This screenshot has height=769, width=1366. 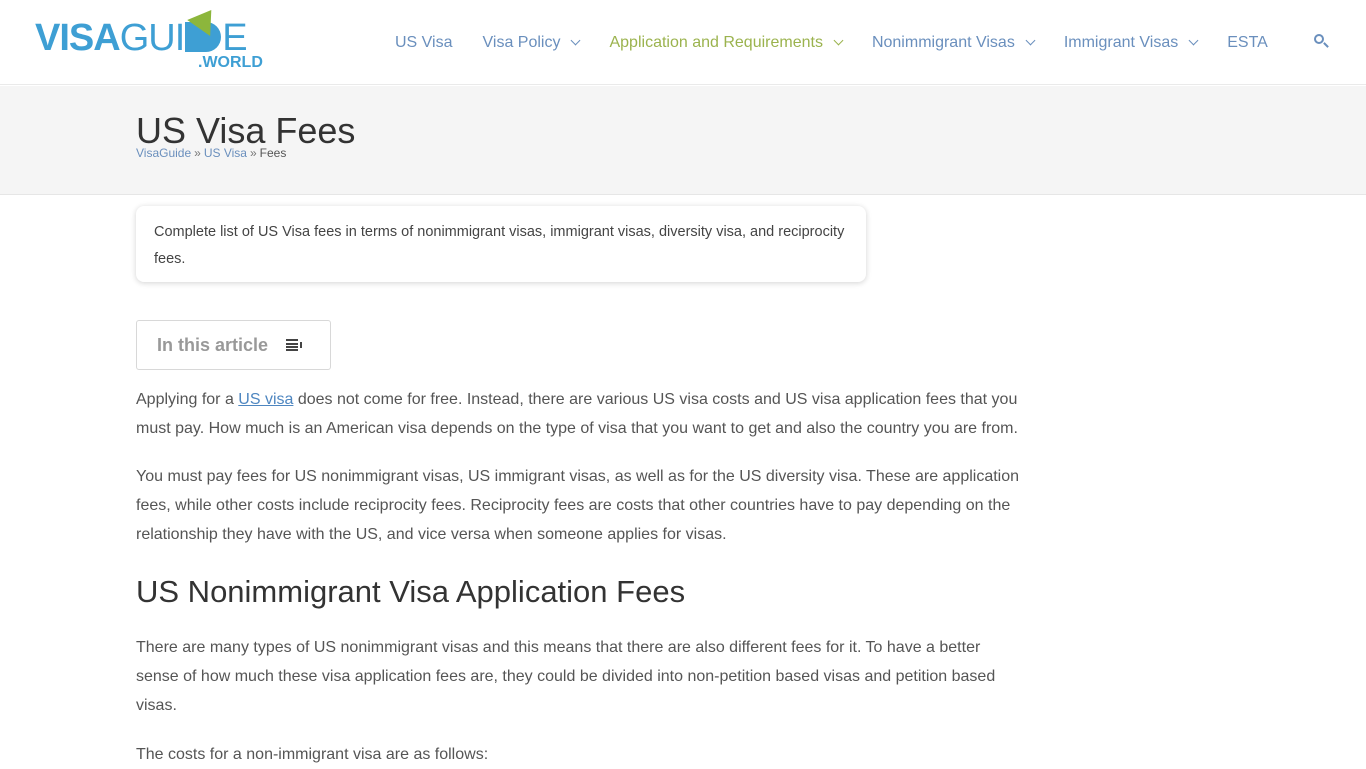 What do you see at coordinates (294, 345) in the screenshot?
I see `list-toggle-icon` at bounding box center [294, 345].